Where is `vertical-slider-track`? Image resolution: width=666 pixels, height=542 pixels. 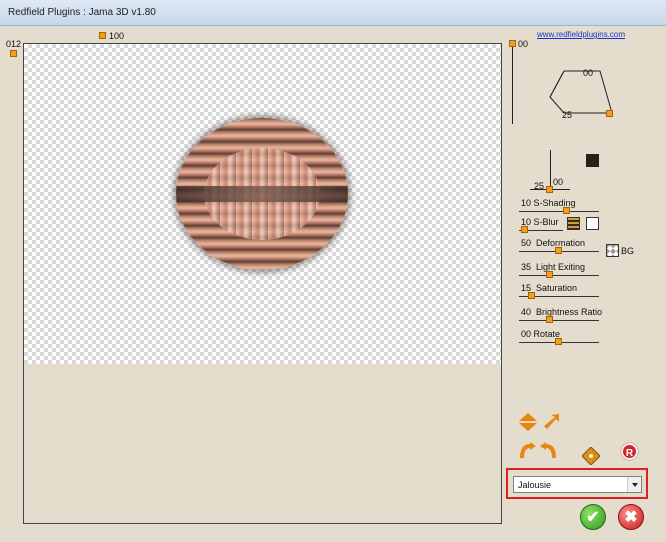 vertical-slider-track is located at coordinates (512, 85).